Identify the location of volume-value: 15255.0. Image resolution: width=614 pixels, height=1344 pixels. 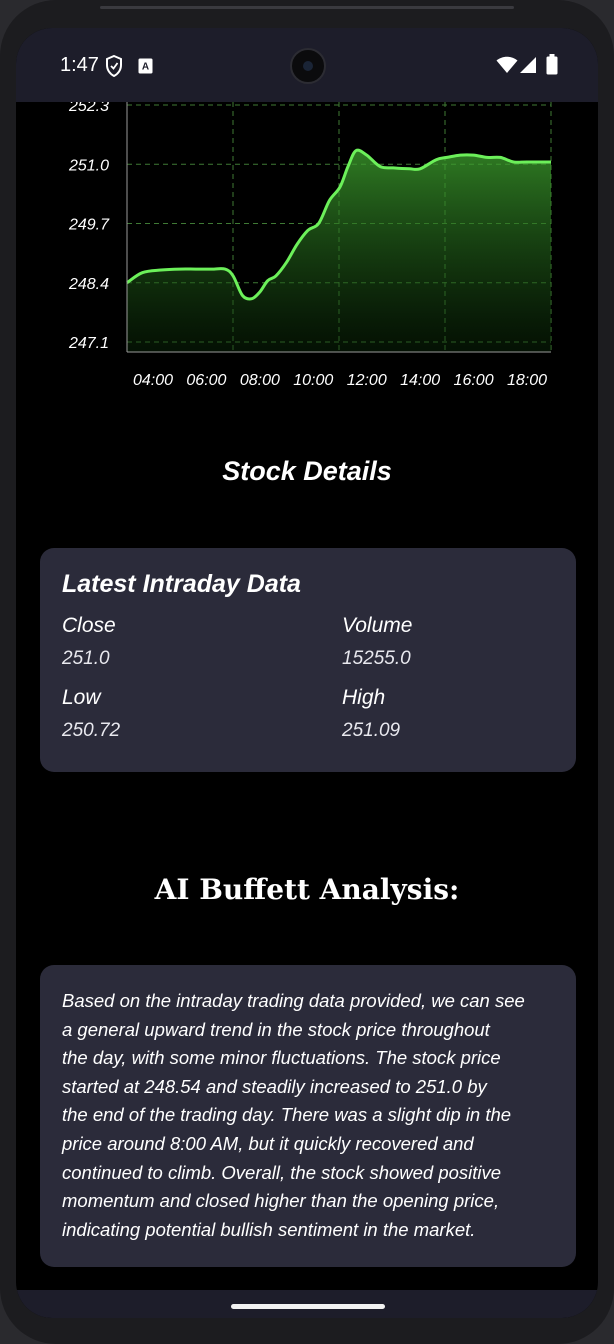
(376, 658).